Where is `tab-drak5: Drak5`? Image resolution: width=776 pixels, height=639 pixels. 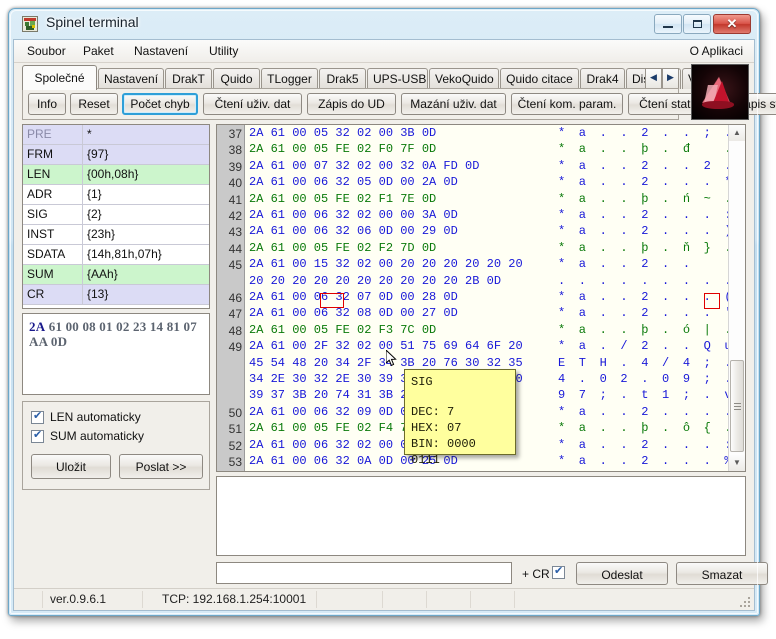
tab-drak5: Drak5 is located at coordinates (342, 78).